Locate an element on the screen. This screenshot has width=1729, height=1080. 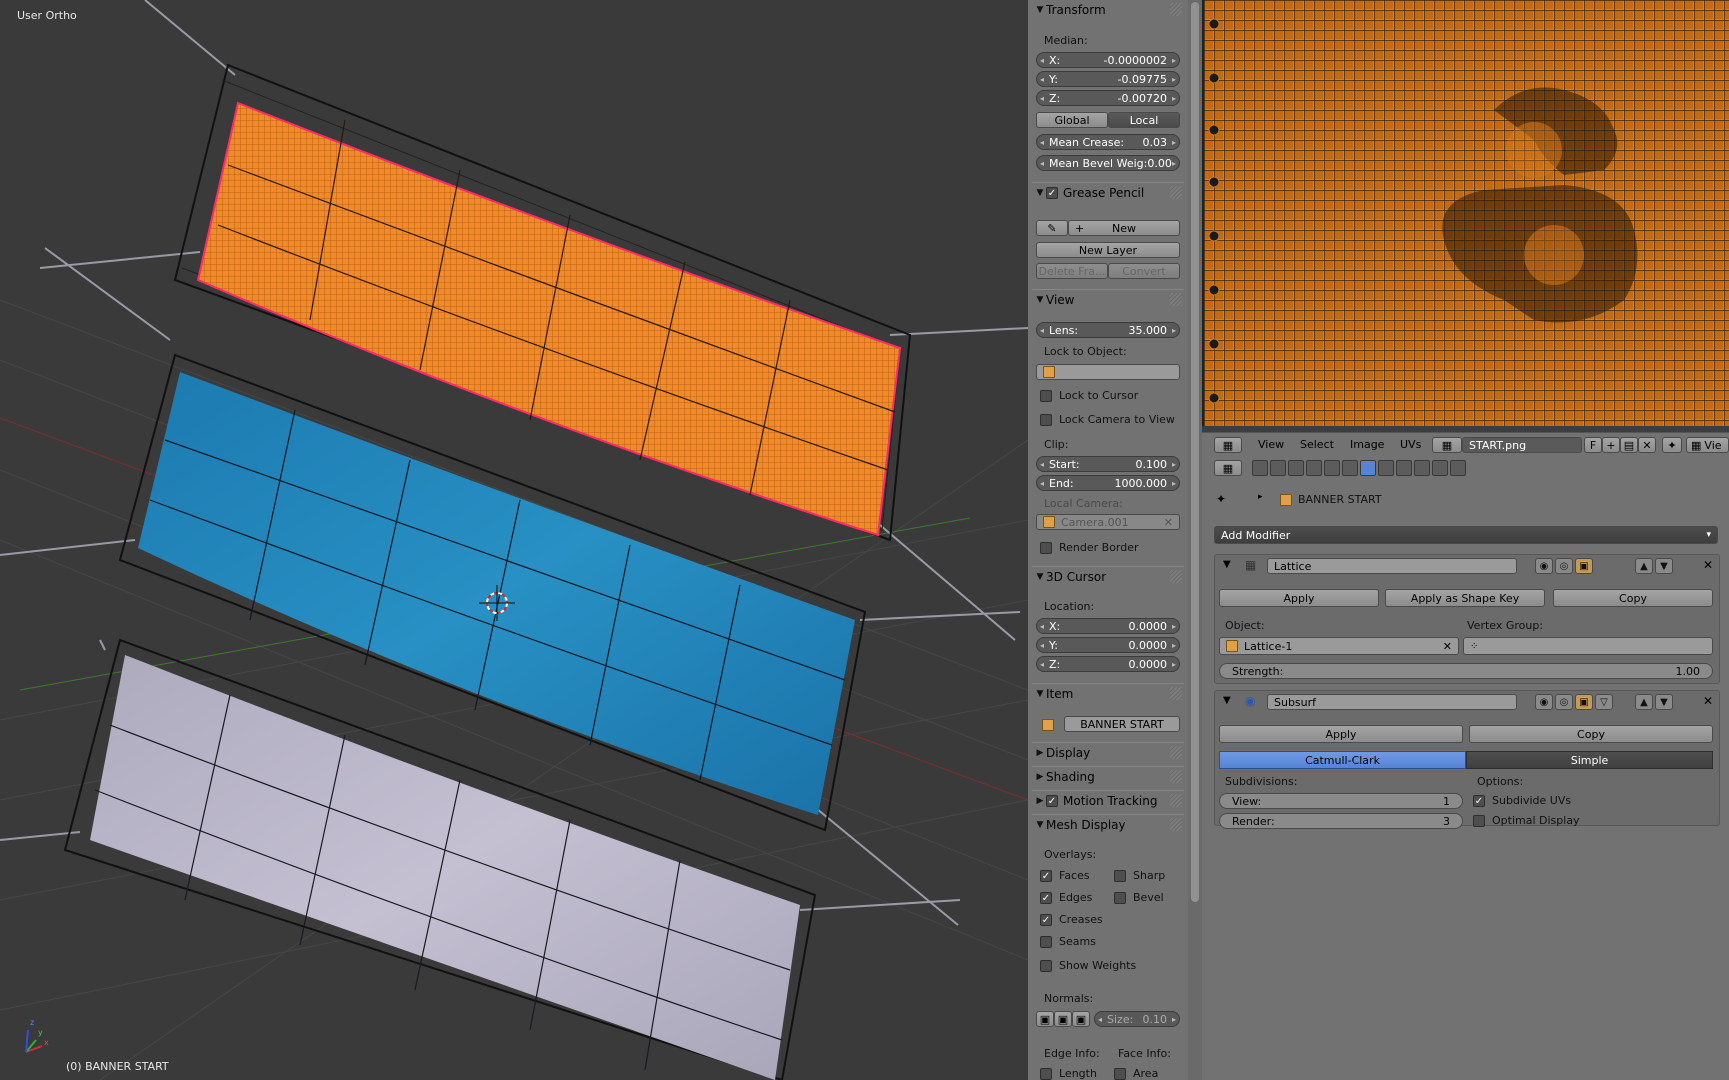
editor-type-icon: ▦ is located at coordinates (1228, 445).